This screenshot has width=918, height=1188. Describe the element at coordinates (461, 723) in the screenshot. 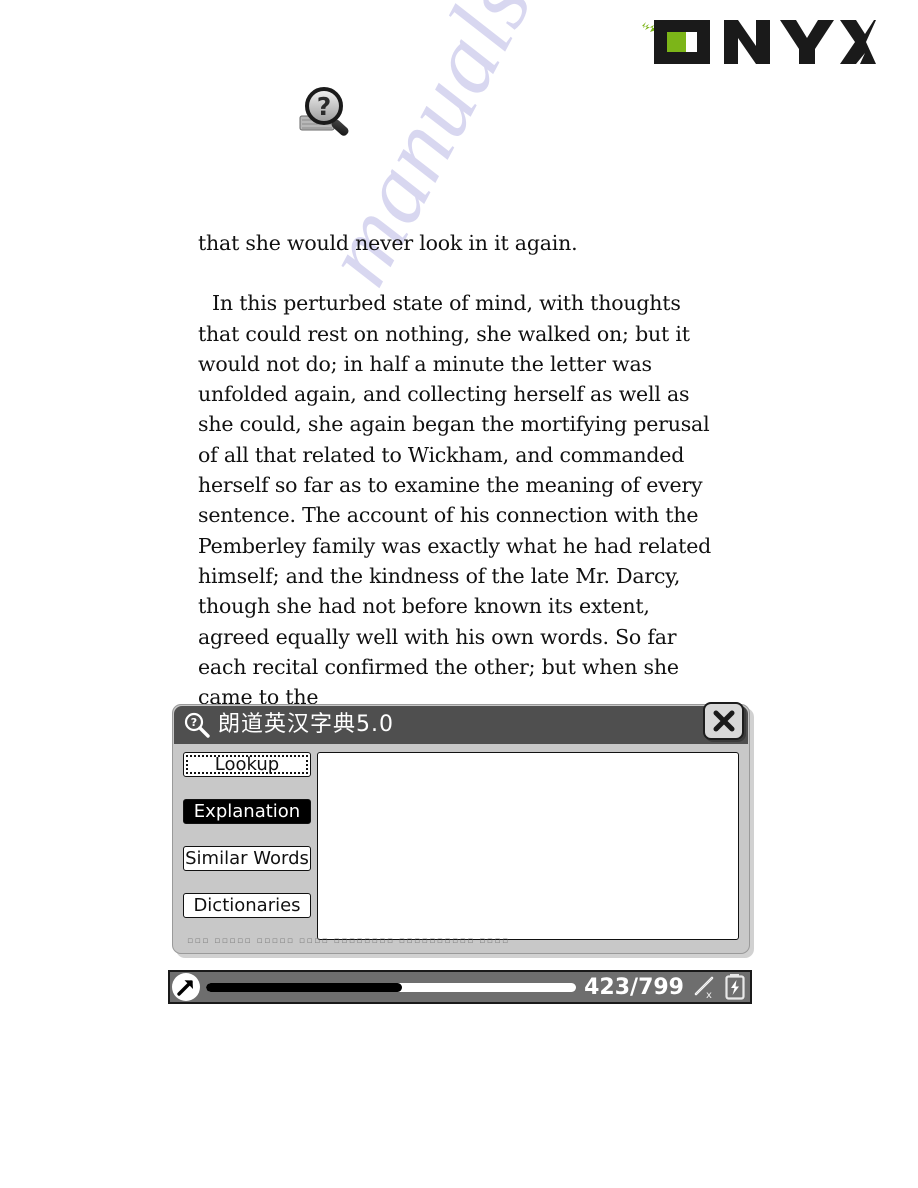

I see `dictionary-titlebar: ? 朗道英汉字典5.0` at that location.